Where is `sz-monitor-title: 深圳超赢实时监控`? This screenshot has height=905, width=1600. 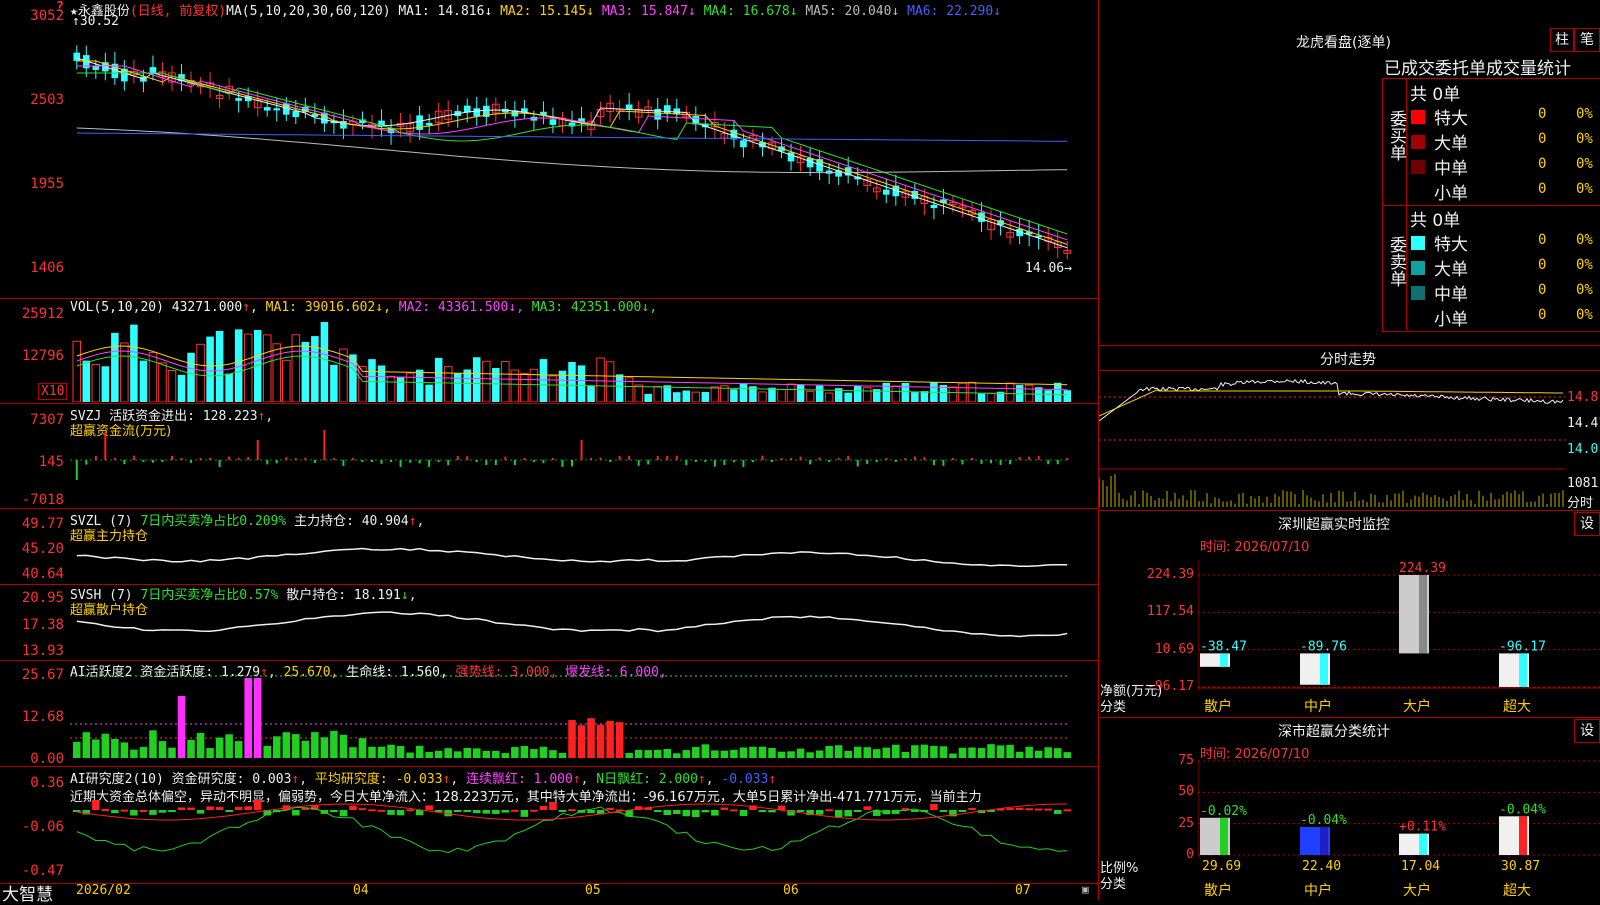 sz-monitor-title: 深圳超赢实时监控 is located at coordinates (1334, 525).